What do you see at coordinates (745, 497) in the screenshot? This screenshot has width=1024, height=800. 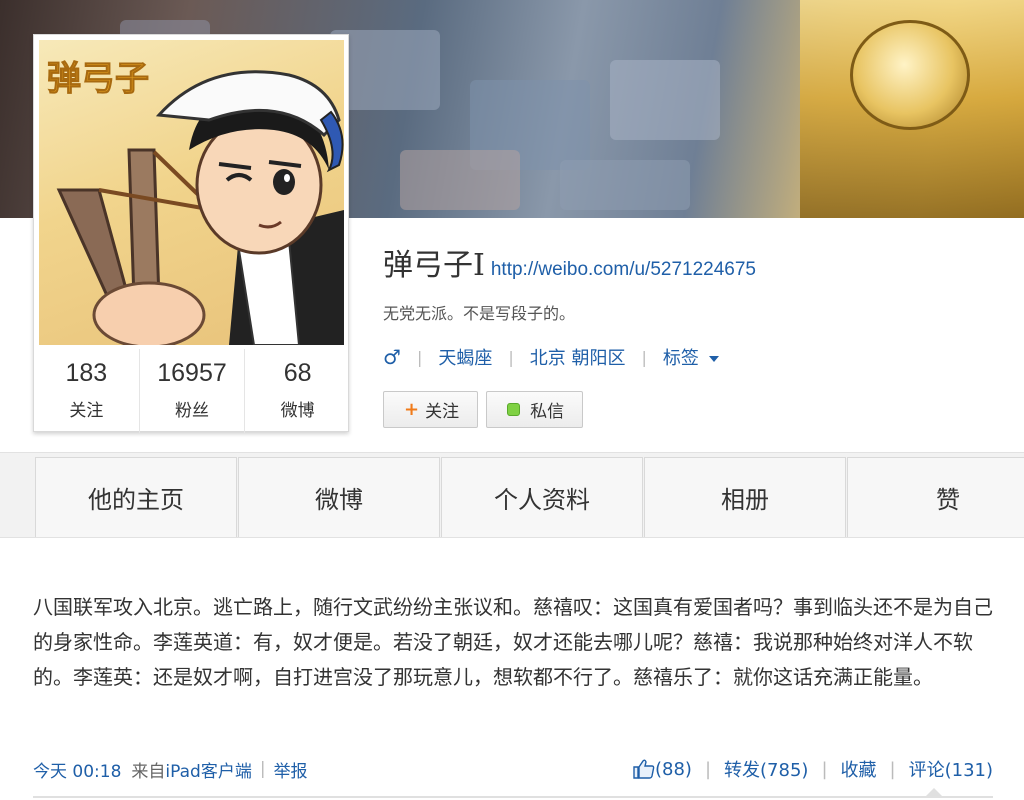 I see `tab-album: 相册` at bounding box center [745, 497].